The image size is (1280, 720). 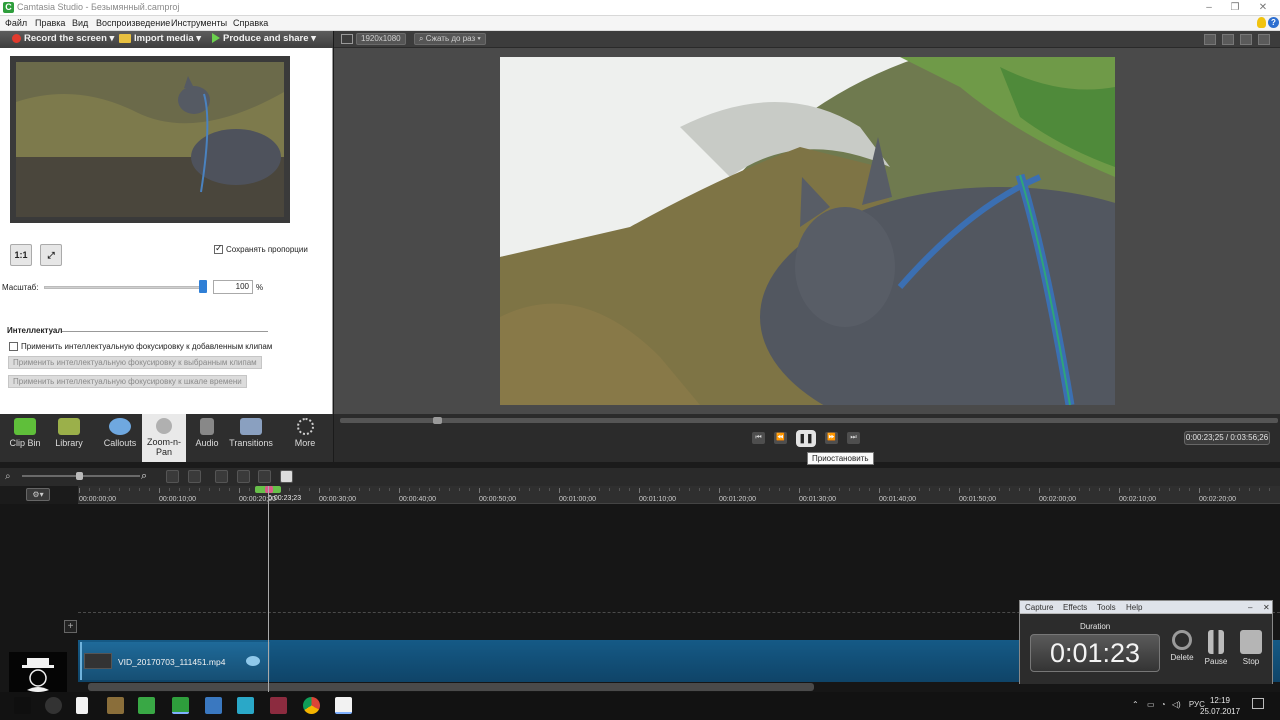 What do you see at coordinates (1261, 22) in the screenshot?
I see `lightbulb-icon` at bounding box center [1261, 22].